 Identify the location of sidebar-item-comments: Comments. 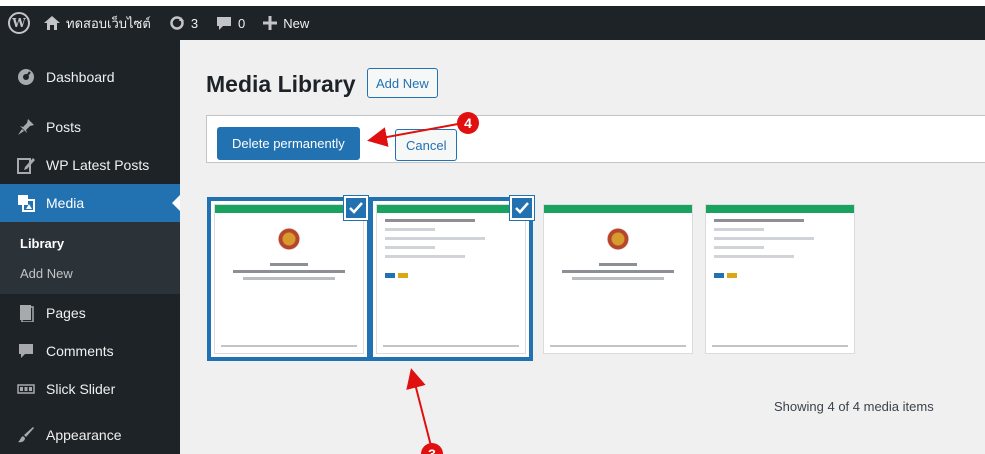
(90, 351).